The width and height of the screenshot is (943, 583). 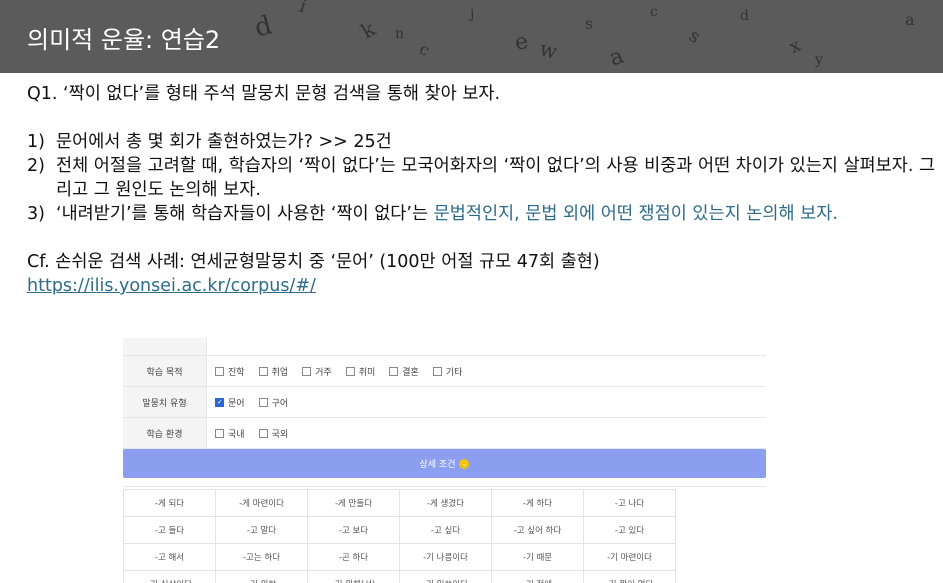 I want to click on question-text: Q1. ‘짝이 없다’를 형태 주석 말뭉치 문형 검색을 통해 찾아 보자., so click(x=264, y=94).